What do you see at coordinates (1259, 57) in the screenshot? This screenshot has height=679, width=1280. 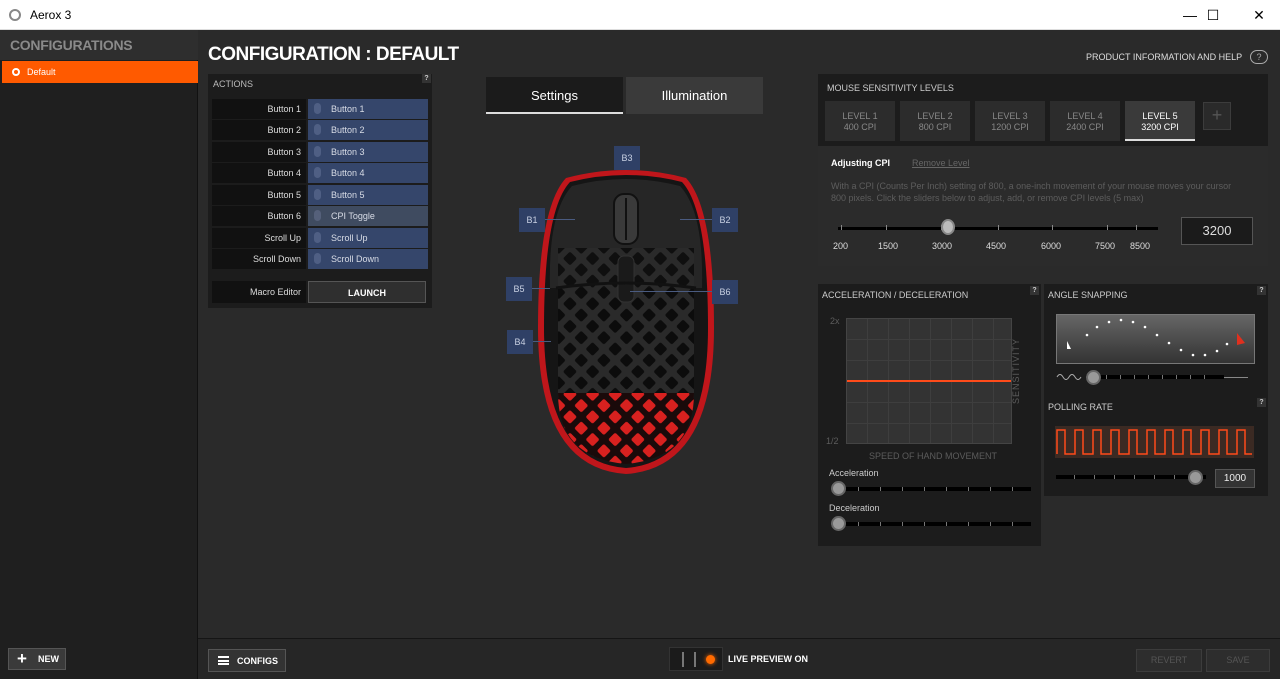 I see `help-cloud-icon: ?` at bounding box center [1259, 57].